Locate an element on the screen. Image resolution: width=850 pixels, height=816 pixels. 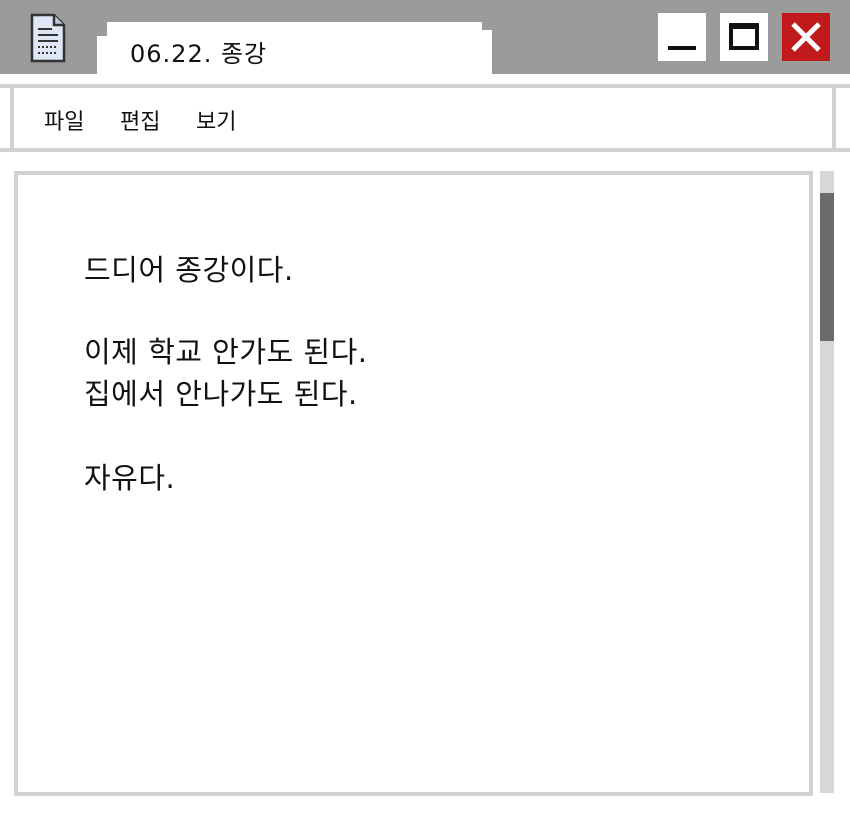
title-bar: 06.22. 종강 is located at coordinates (425, 37).